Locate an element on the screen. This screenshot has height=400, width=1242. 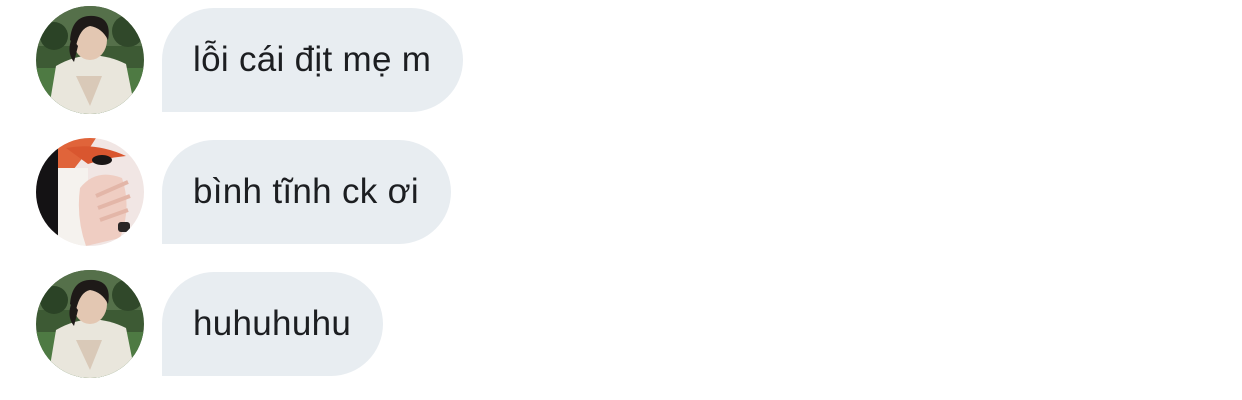
message-text: lỗi cái địt mẹ m is located at coordinates (312, 59).